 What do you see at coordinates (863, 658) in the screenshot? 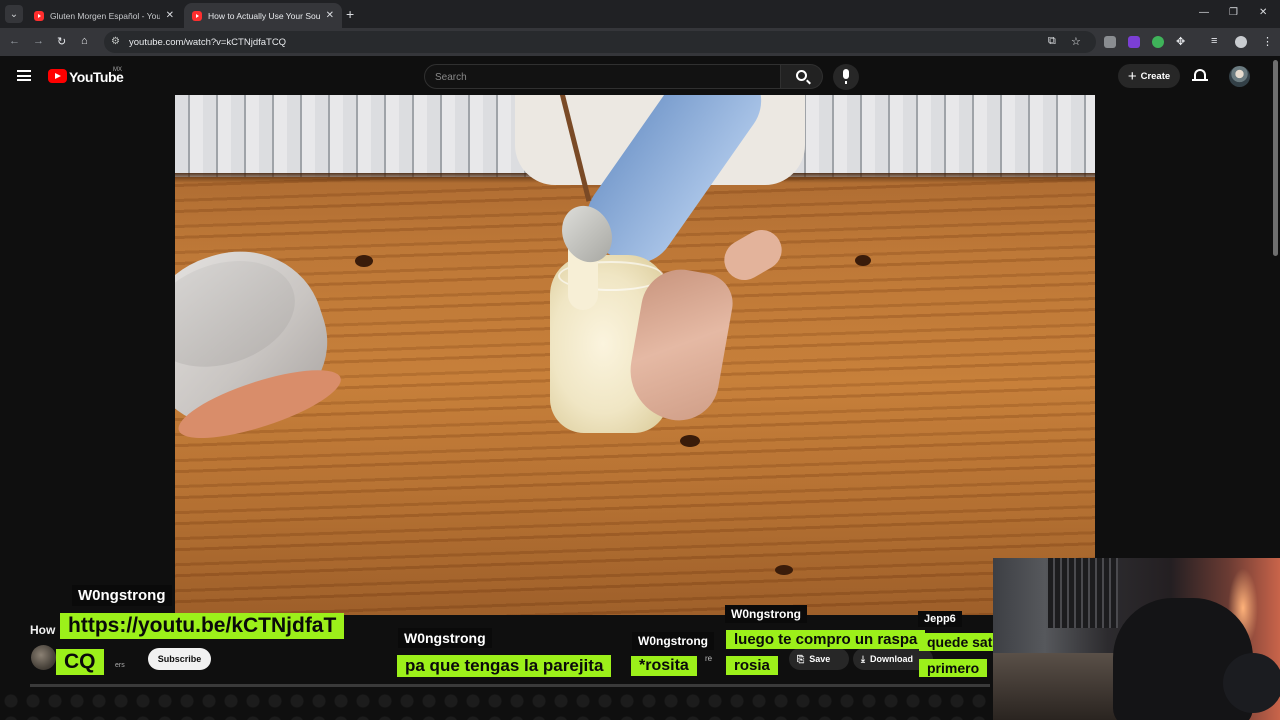
I see `download-icon: ⤓` at bounding box center [863, 658].